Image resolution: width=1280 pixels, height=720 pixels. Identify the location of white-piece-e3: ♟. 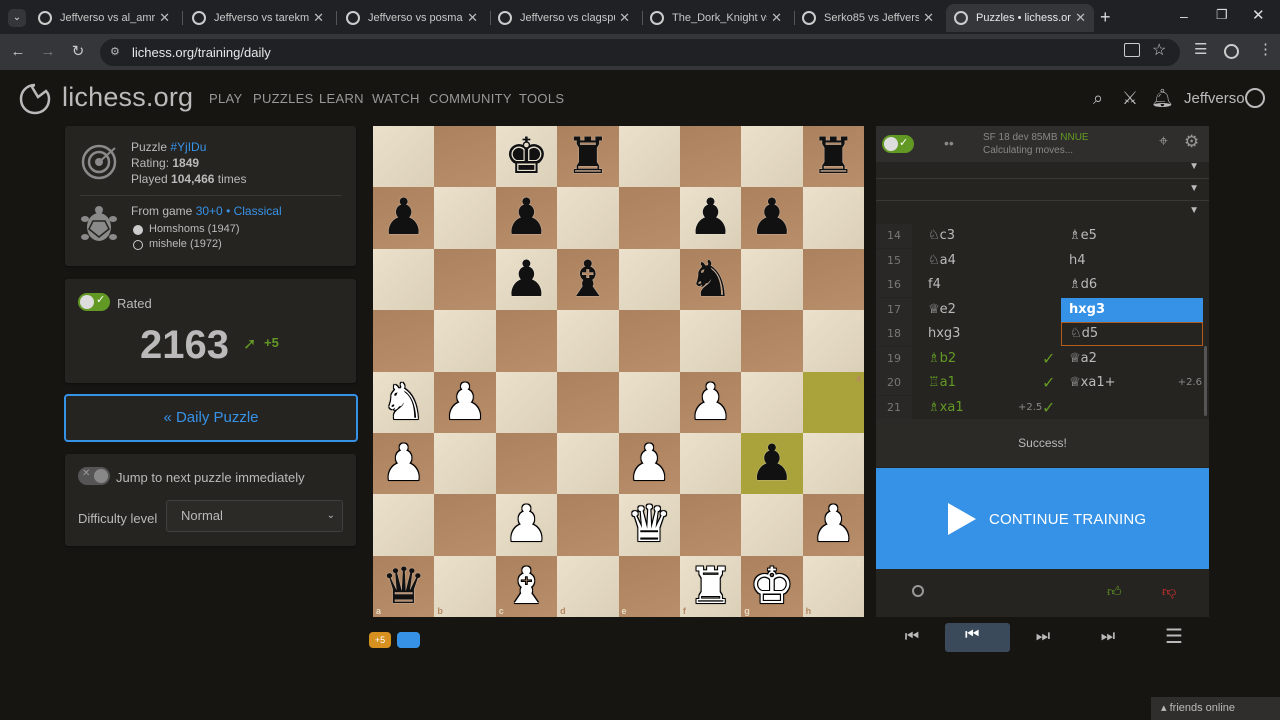
(649, 463).